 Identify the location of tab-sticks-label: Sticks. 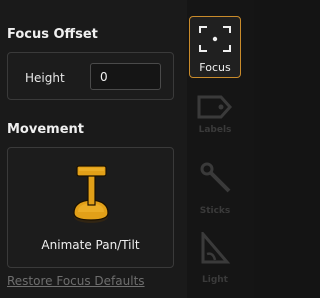
(215, 211).